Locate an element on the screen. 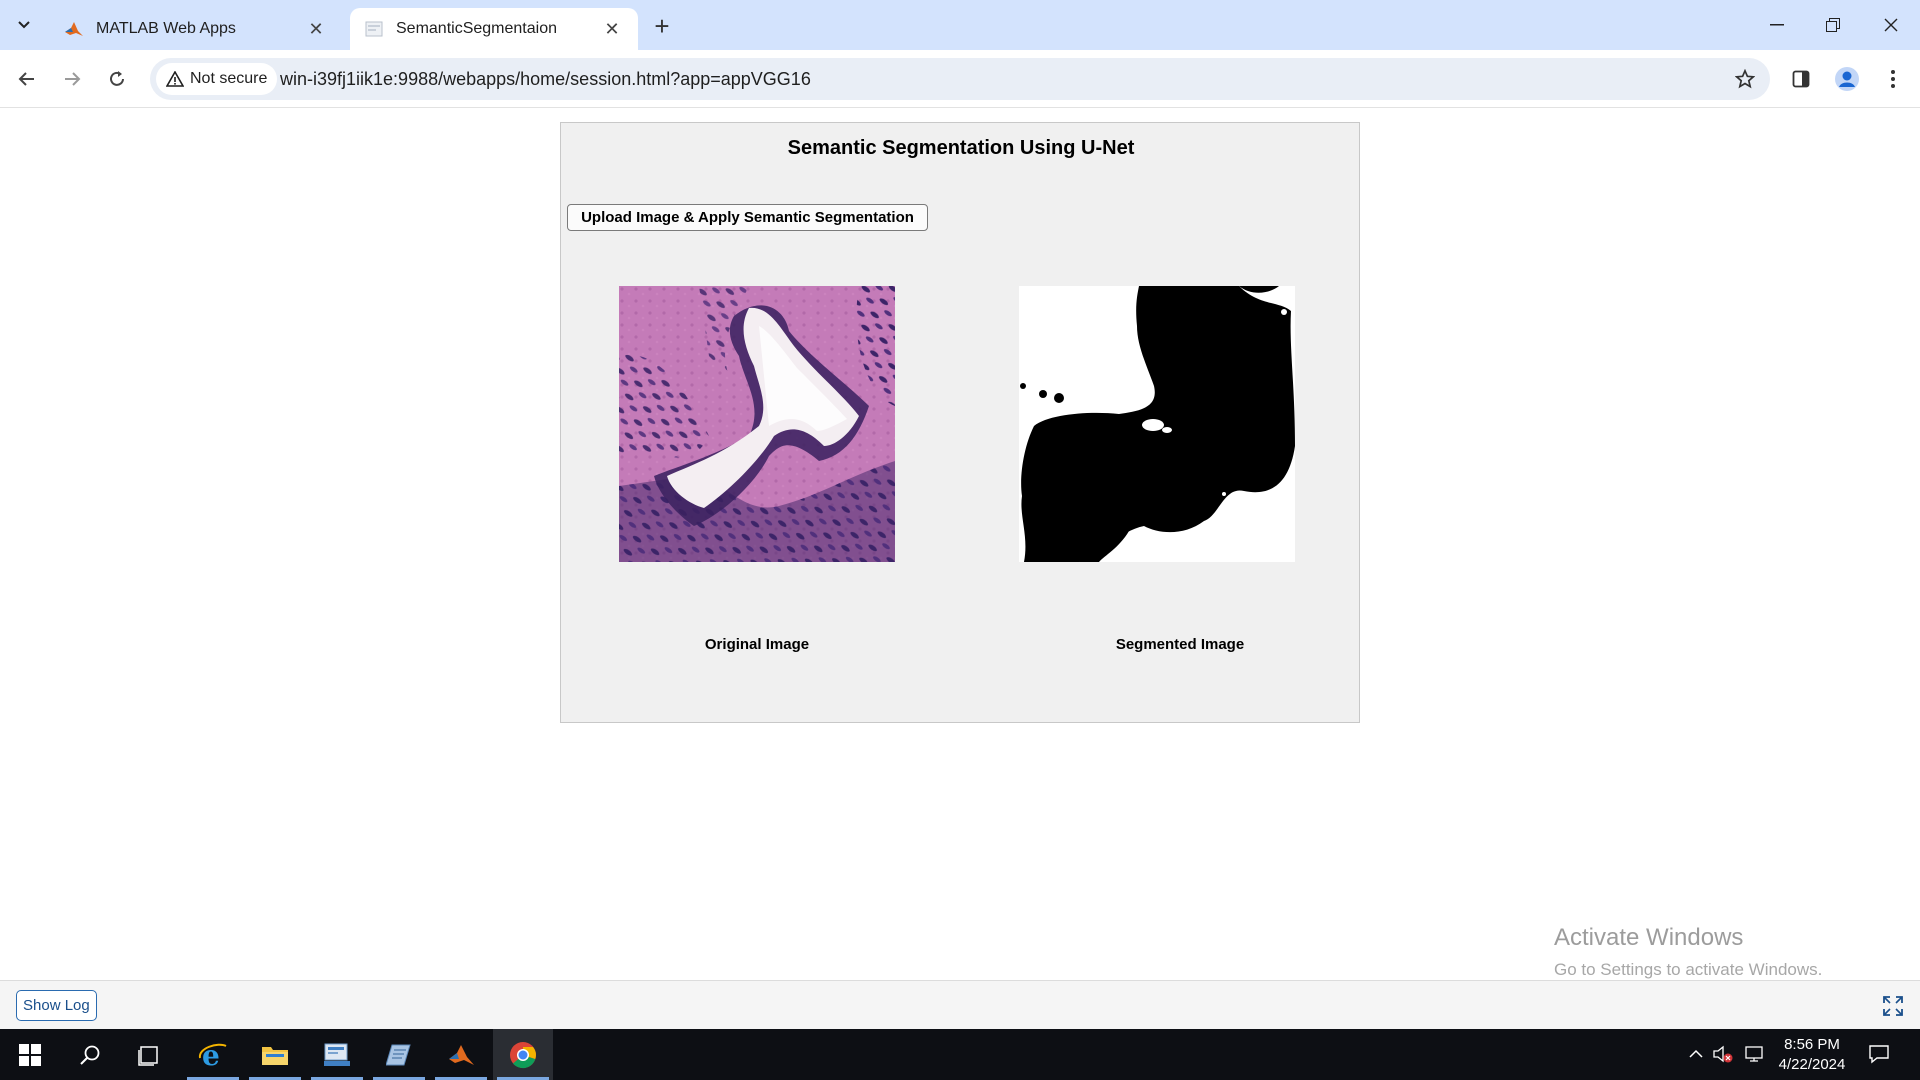 The image size is (1920, 1080). browser-menu-button is located at coordinates (1893, 79).